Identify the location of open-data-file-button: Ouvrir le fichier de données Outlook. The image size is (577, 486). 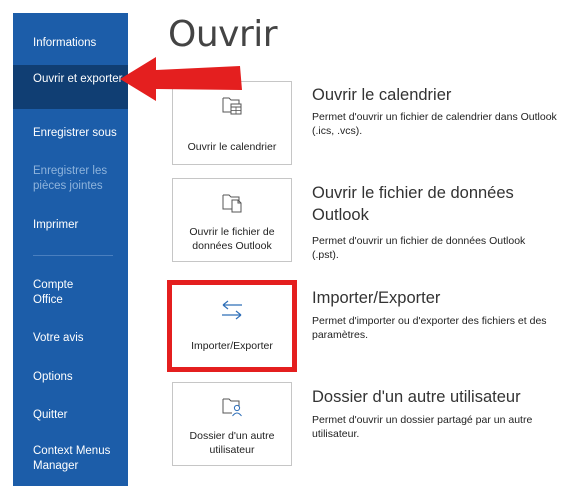
(232, 220).